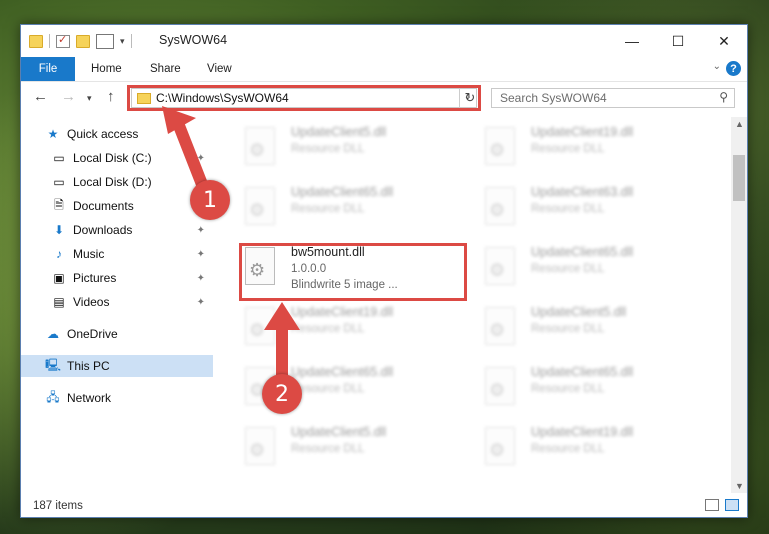 This screenshot has width=769, height=534. What do you see at coordinates (210, 200) in the screenshot?
I see `step-1-badge: 1` at bounding box center [210, 200].